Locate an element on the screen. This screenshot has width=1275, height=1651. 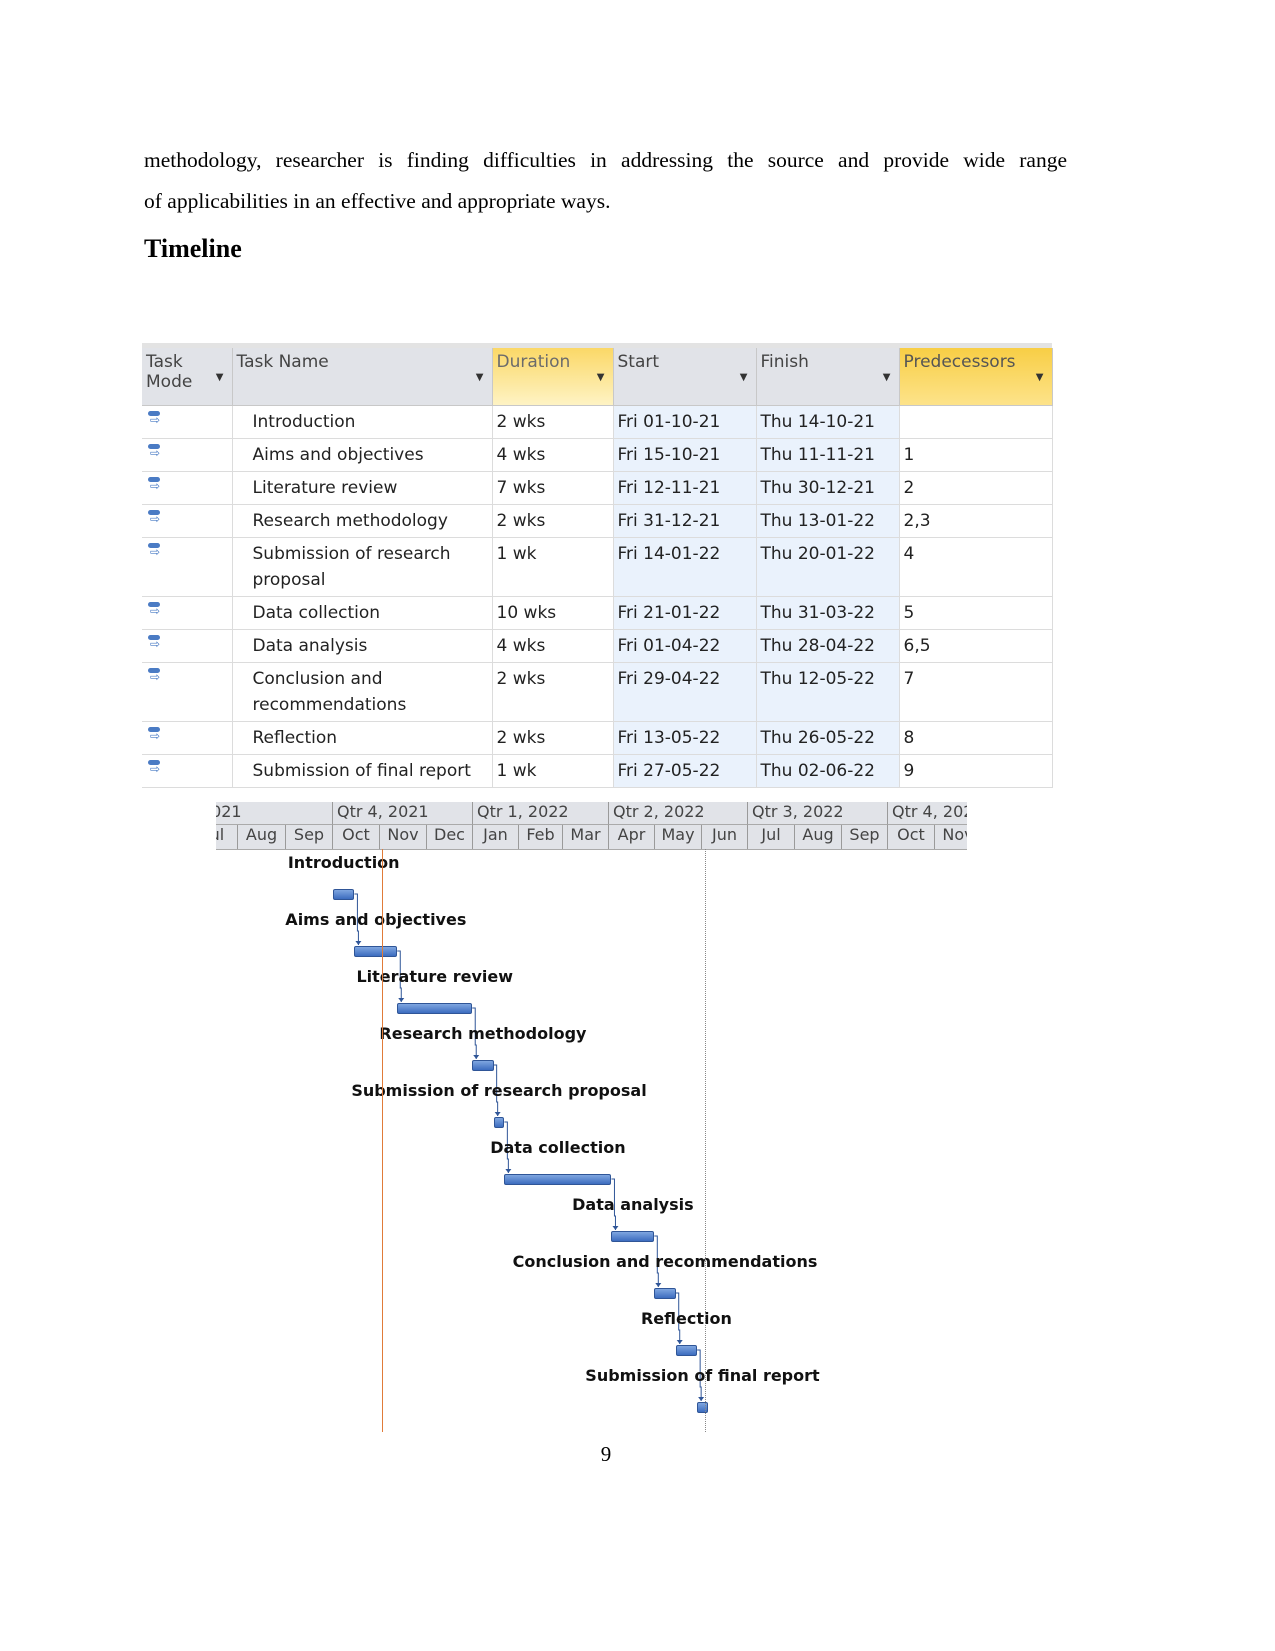
start-cell: Fri 13-05-22 is located at coordinates (685, 738).